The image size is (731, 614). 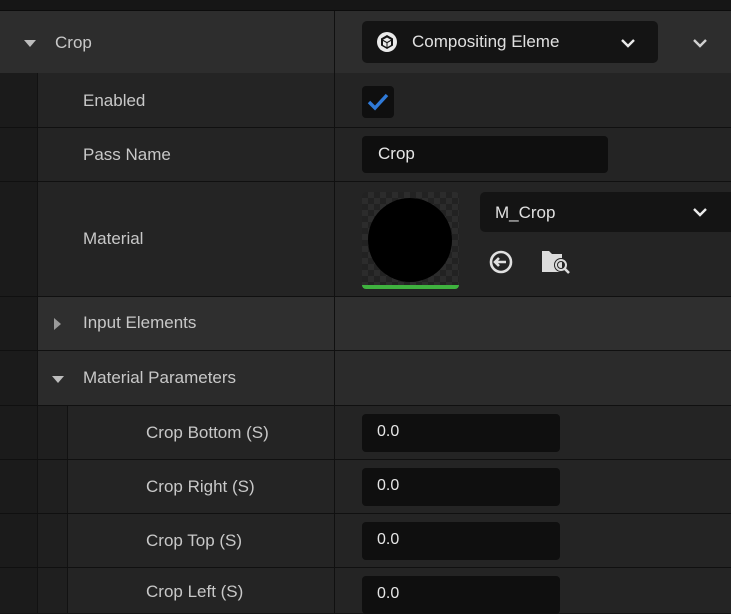 I want to click on cube-icon, so click(x=387, y=42).